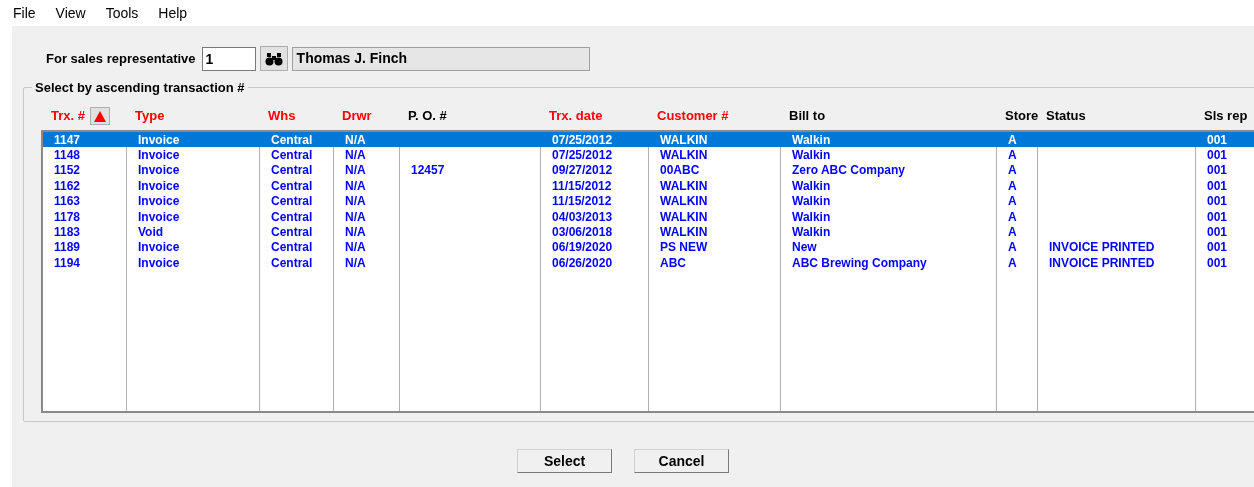 The width and height of the screenshot is (1254, 487). I want to click on column-header: Drwr, so click(357, 116).